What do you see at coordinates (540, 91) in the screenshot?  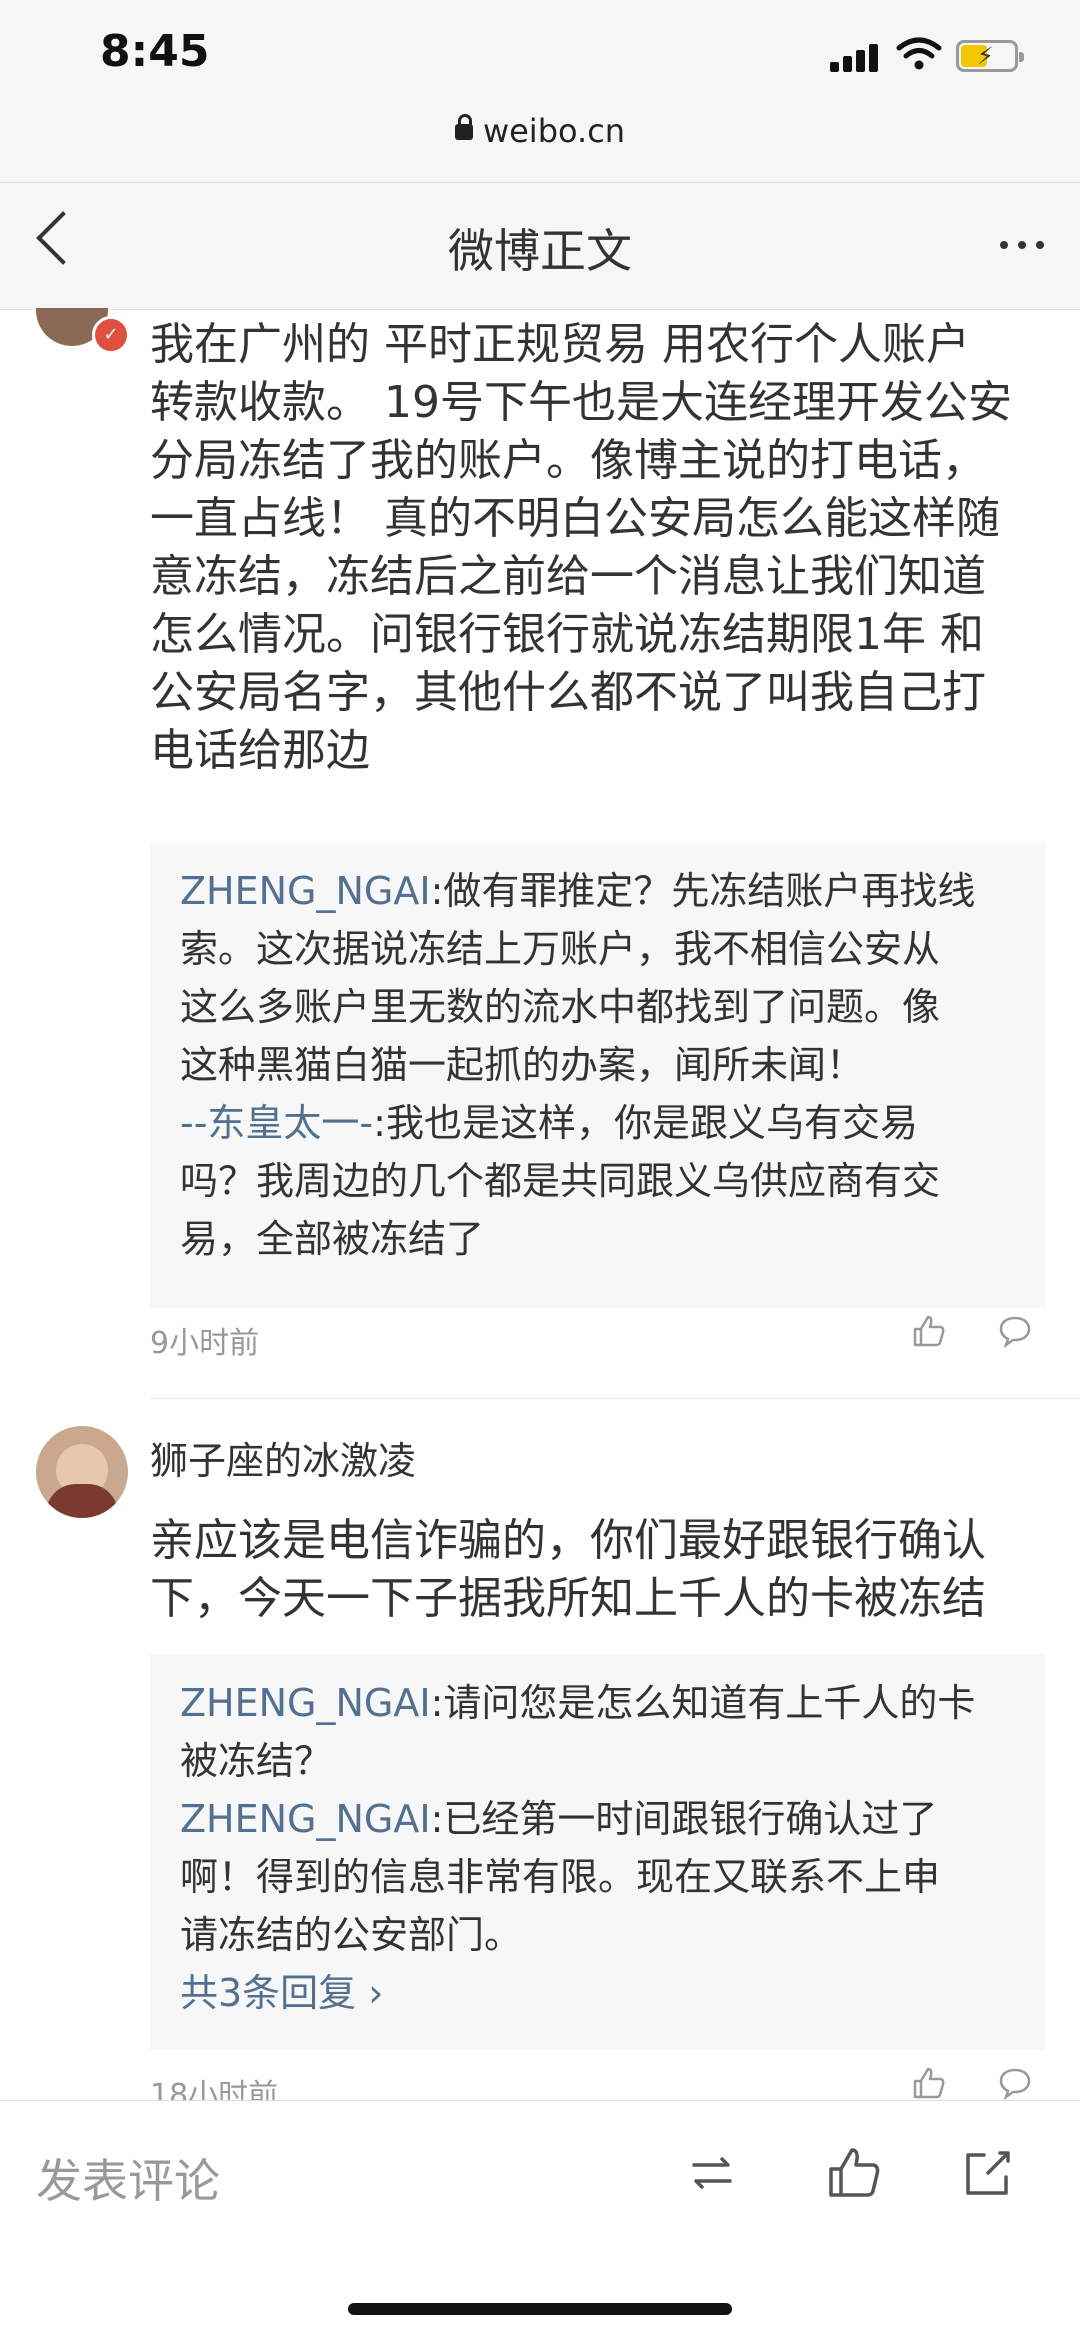 I see `browser-chrome: 8:45 ⚡ weibo.cn` at bounding box center [540, 91].